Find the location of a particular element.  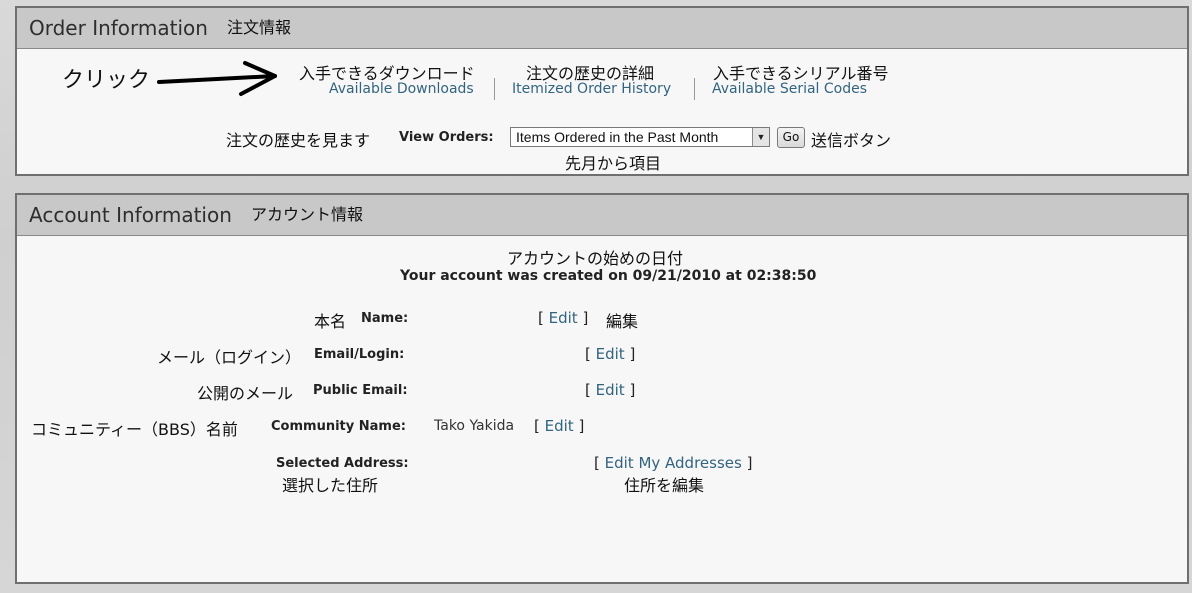

community-name-edit-link: Edit is located at coordinates (559, 426).